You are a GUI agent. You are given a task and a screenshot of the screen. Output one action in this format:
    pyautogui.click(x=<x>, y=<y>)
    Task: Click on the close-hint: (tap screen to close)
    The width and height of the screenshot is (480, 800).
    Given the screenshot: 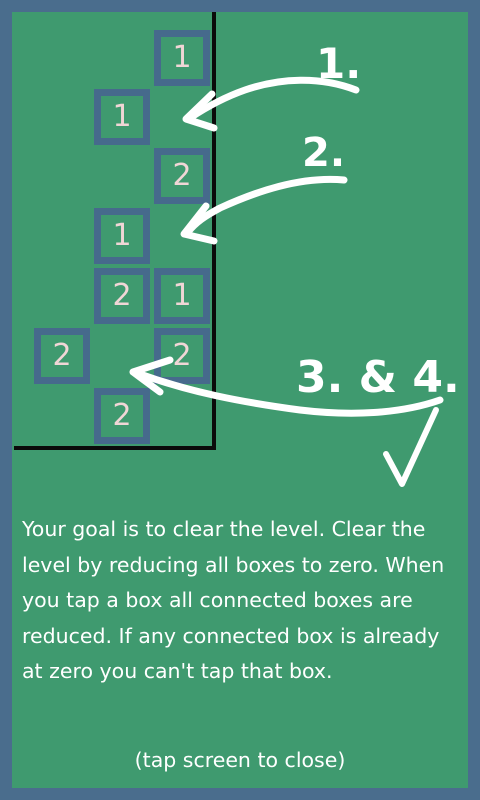 What is the action you would take?
    pyautogui.click(x=240, y=760)
    